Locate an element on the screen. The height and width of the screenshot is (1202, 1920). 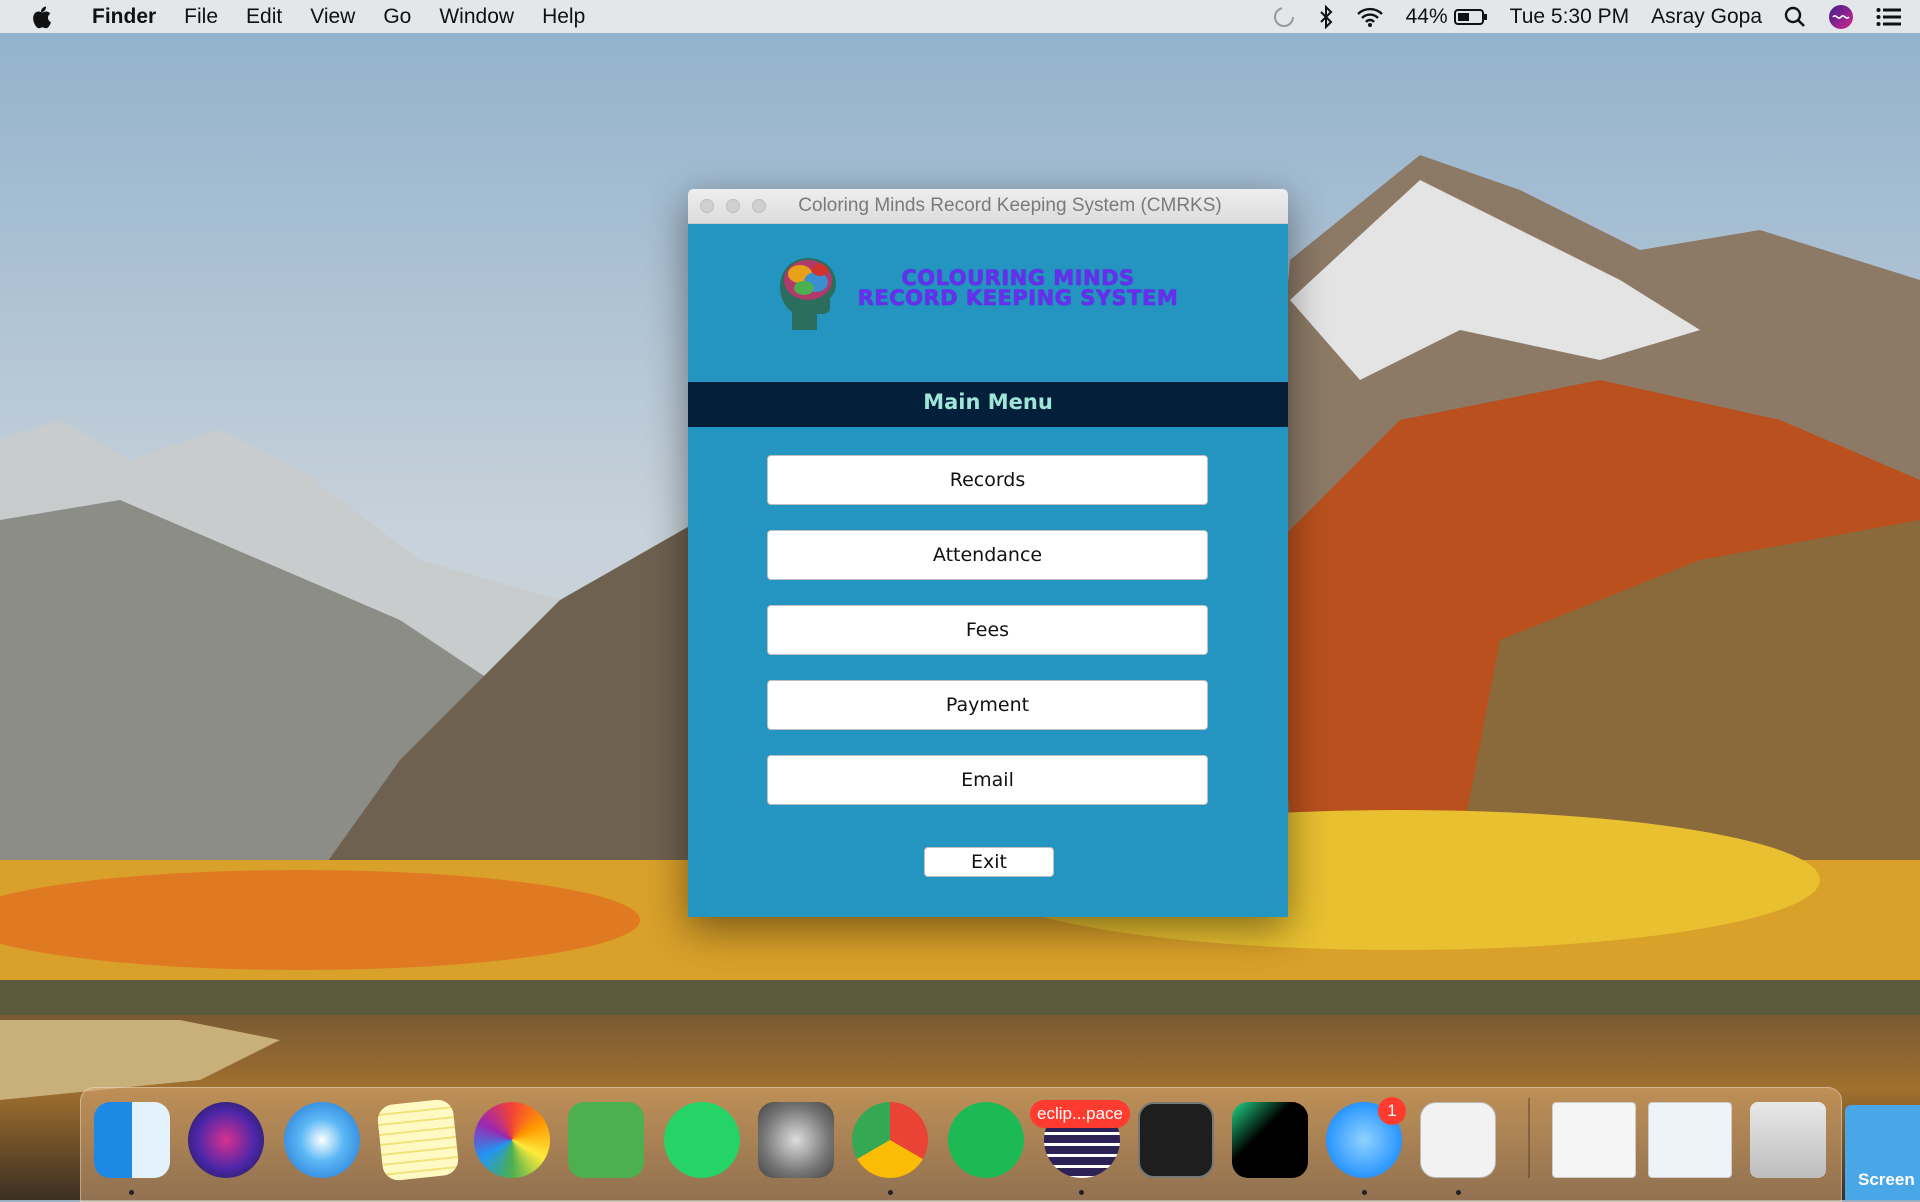
eclipse-workspace-label: eclip...pace is located at coordinates (1080, 1114).